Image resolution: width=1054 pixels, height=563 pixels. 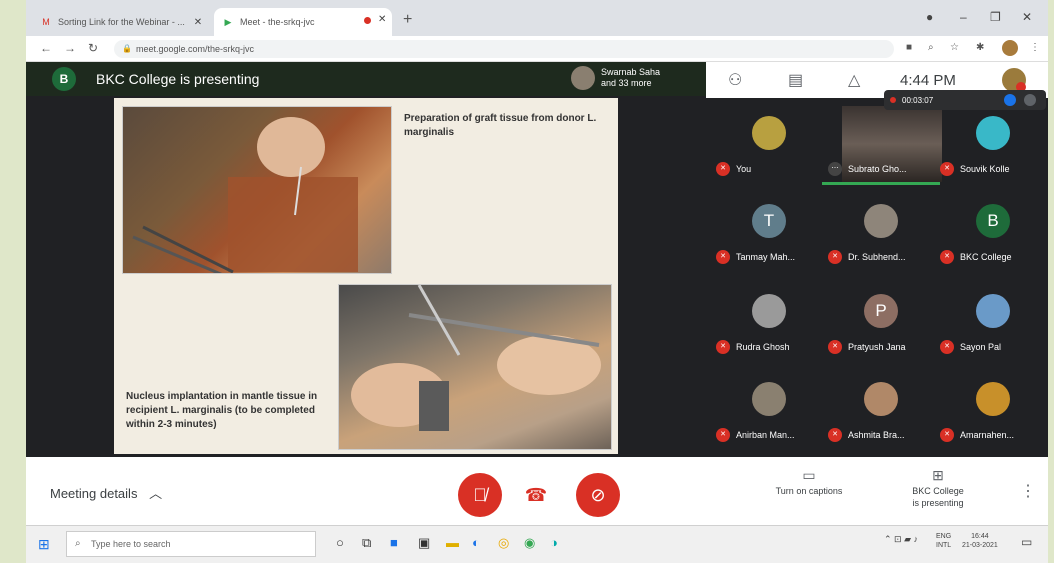 What do you see at coordinates (929, 17) in the screenshot?
I see `account-circle-icon: ●` at bounding box center [929, 17].